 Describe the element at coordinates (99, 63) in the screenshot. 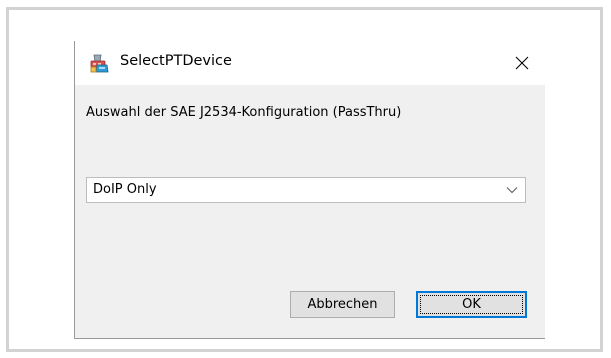

I see `app-icon` at that location.